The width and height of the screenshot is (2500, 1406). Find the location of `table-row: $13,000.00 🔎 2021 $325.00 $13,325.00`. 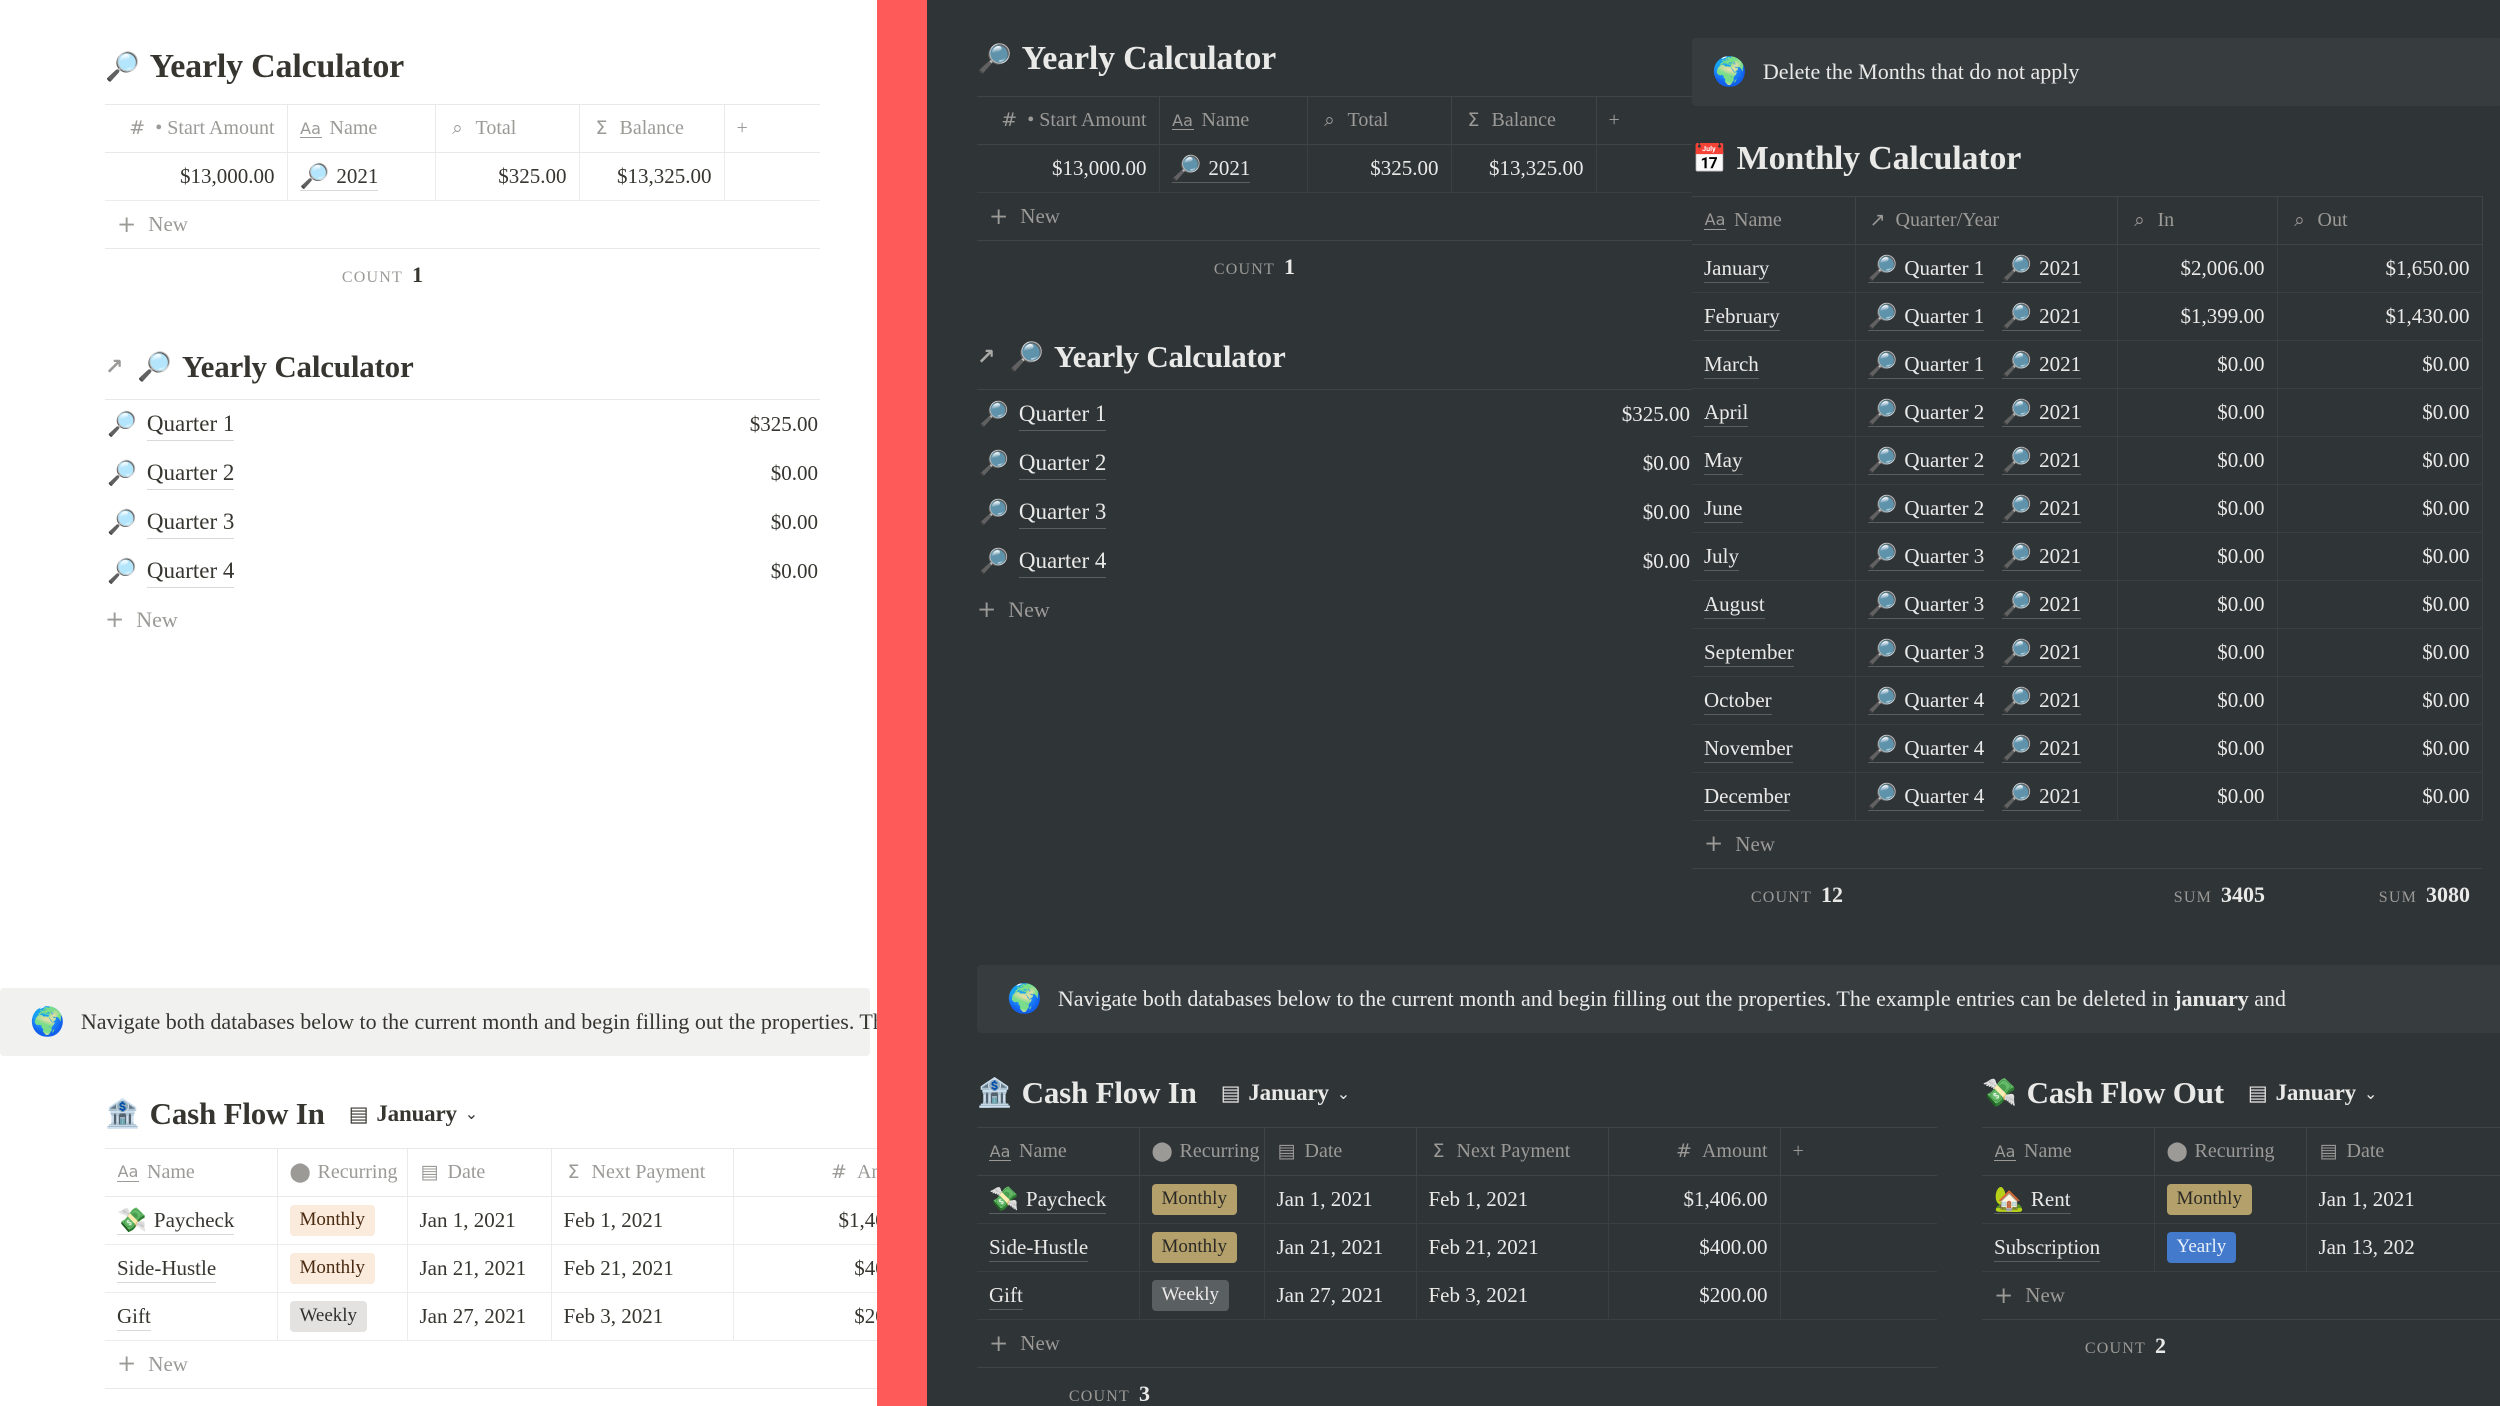

table-row: $13,000.00 🔎 2021 $325.00 $13,325.00 is located at coordinates (462, 176).